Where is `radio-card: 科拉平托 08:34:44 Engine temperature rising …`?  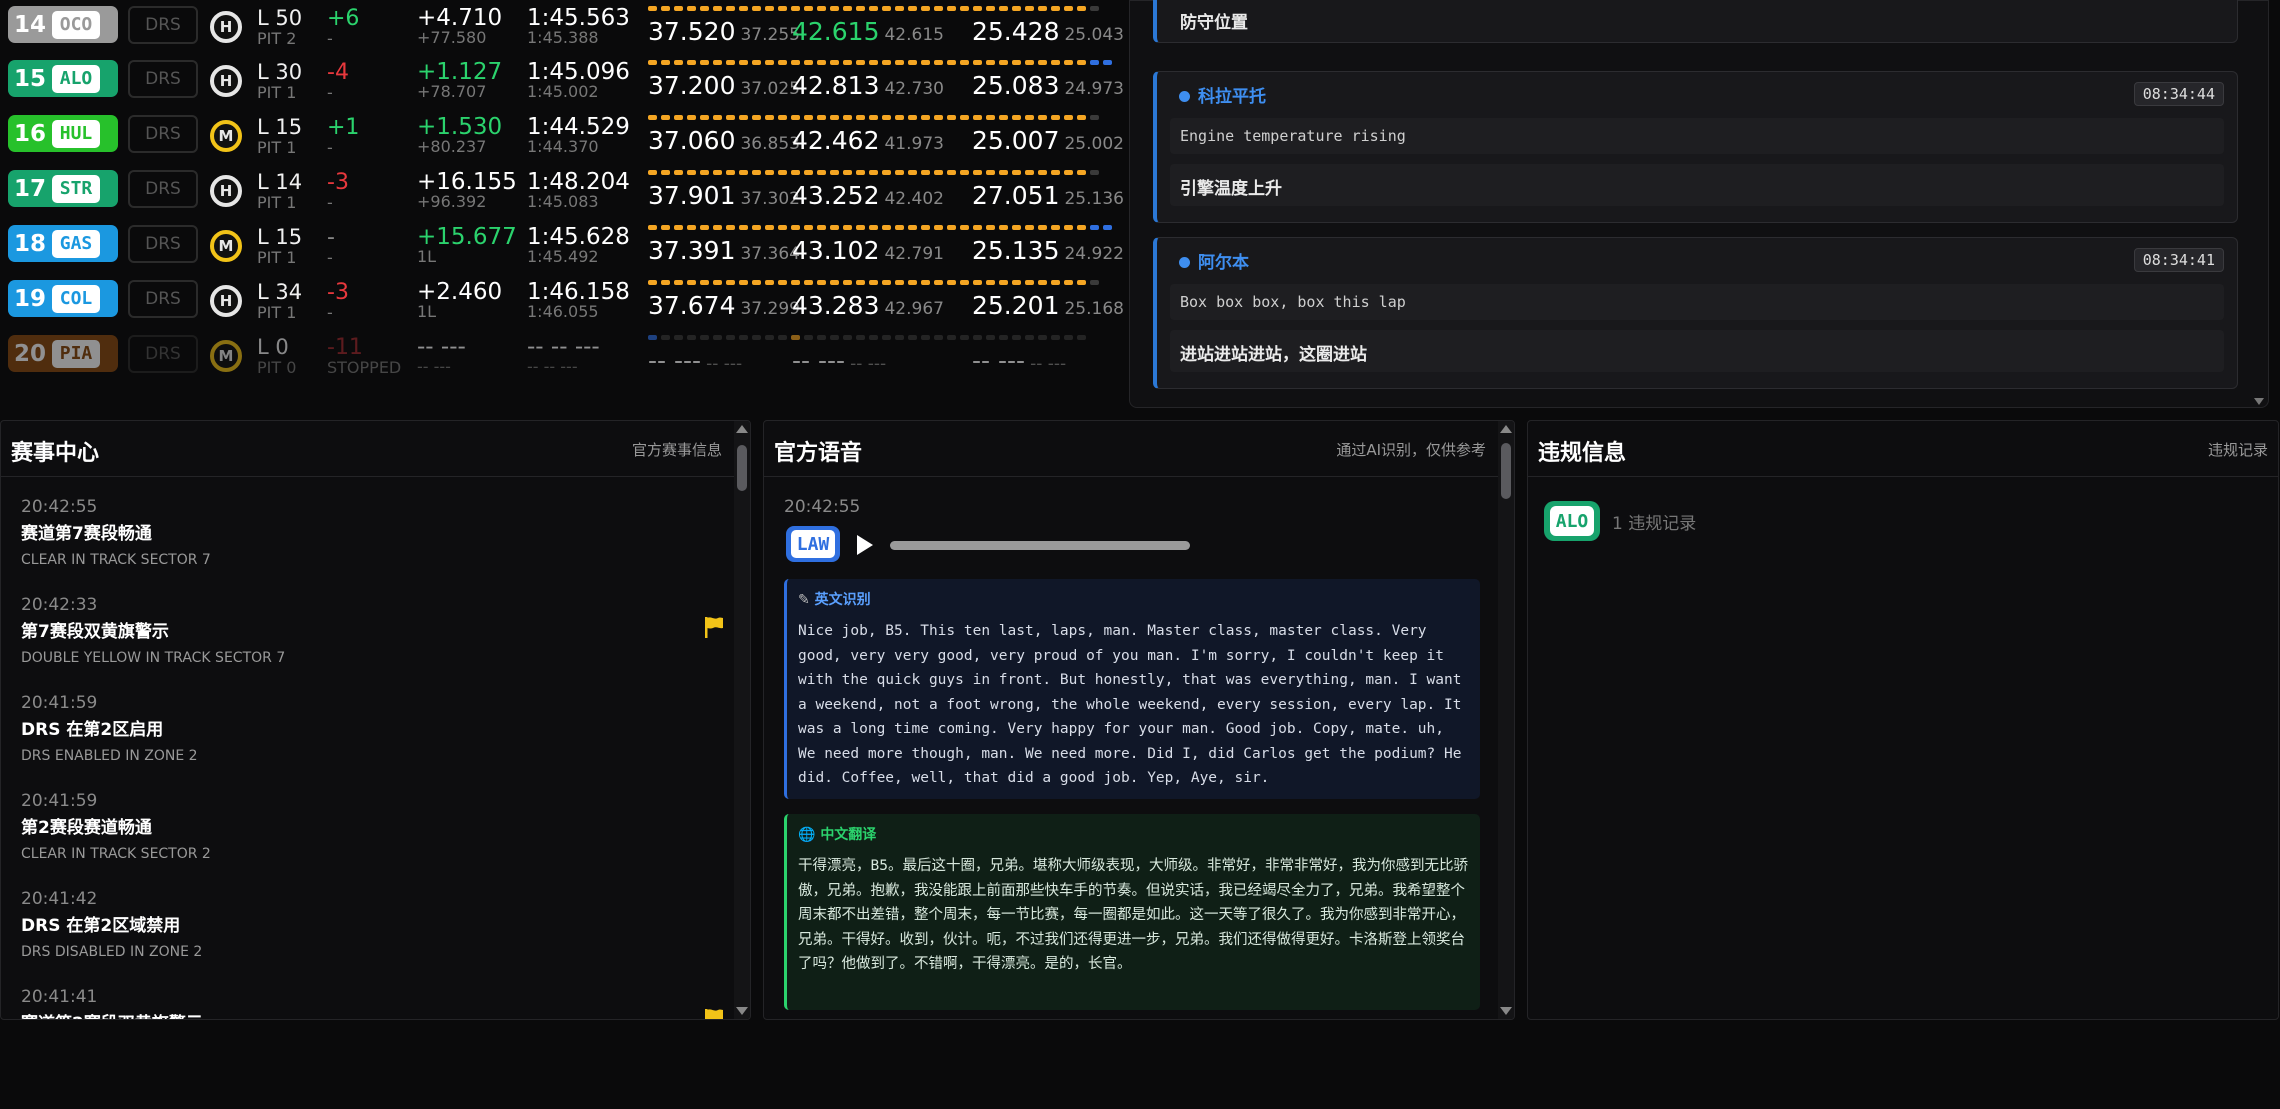 radio-card: 科拉平托 08:34:44 Engine temperature rising … is located at coordinates (1695, 147).